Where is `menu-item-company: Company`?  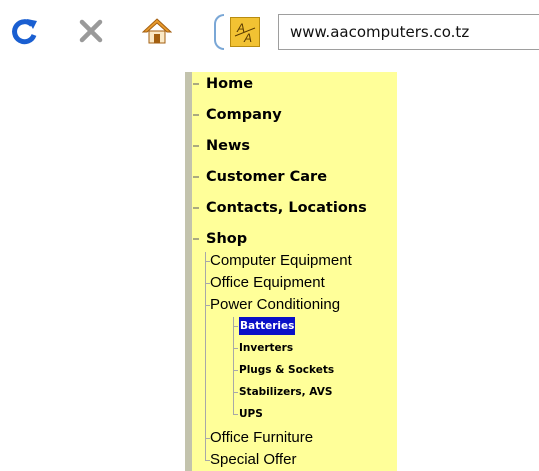 menu-item-company: Company is located at coordinates (237, 115).